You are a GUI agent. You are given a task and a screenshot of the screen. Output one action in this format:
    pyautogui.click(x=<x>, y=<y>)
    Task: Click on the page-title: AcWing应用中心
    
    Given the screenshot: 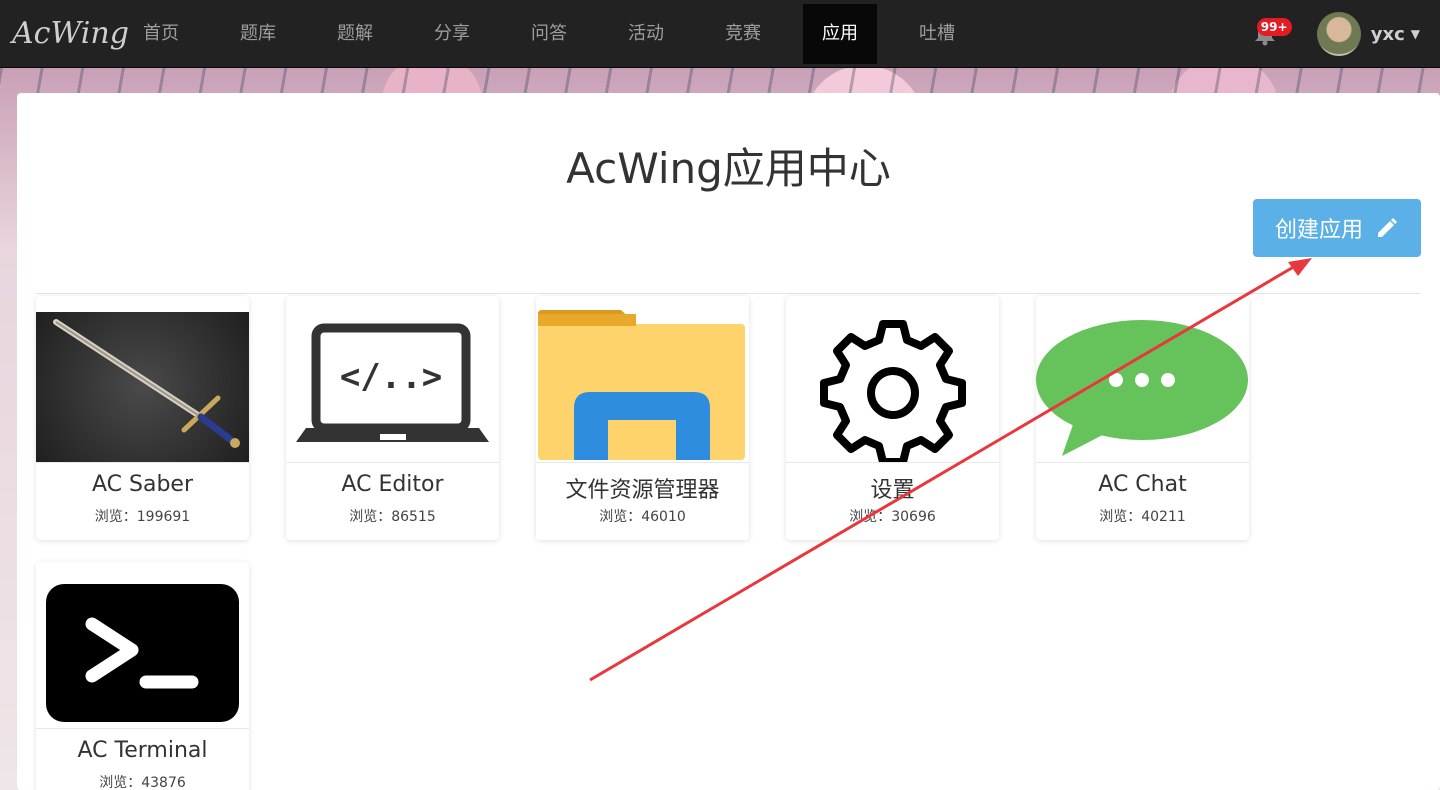 What is the action you would take?
    pyautogui.click(x=728, y=168)
    